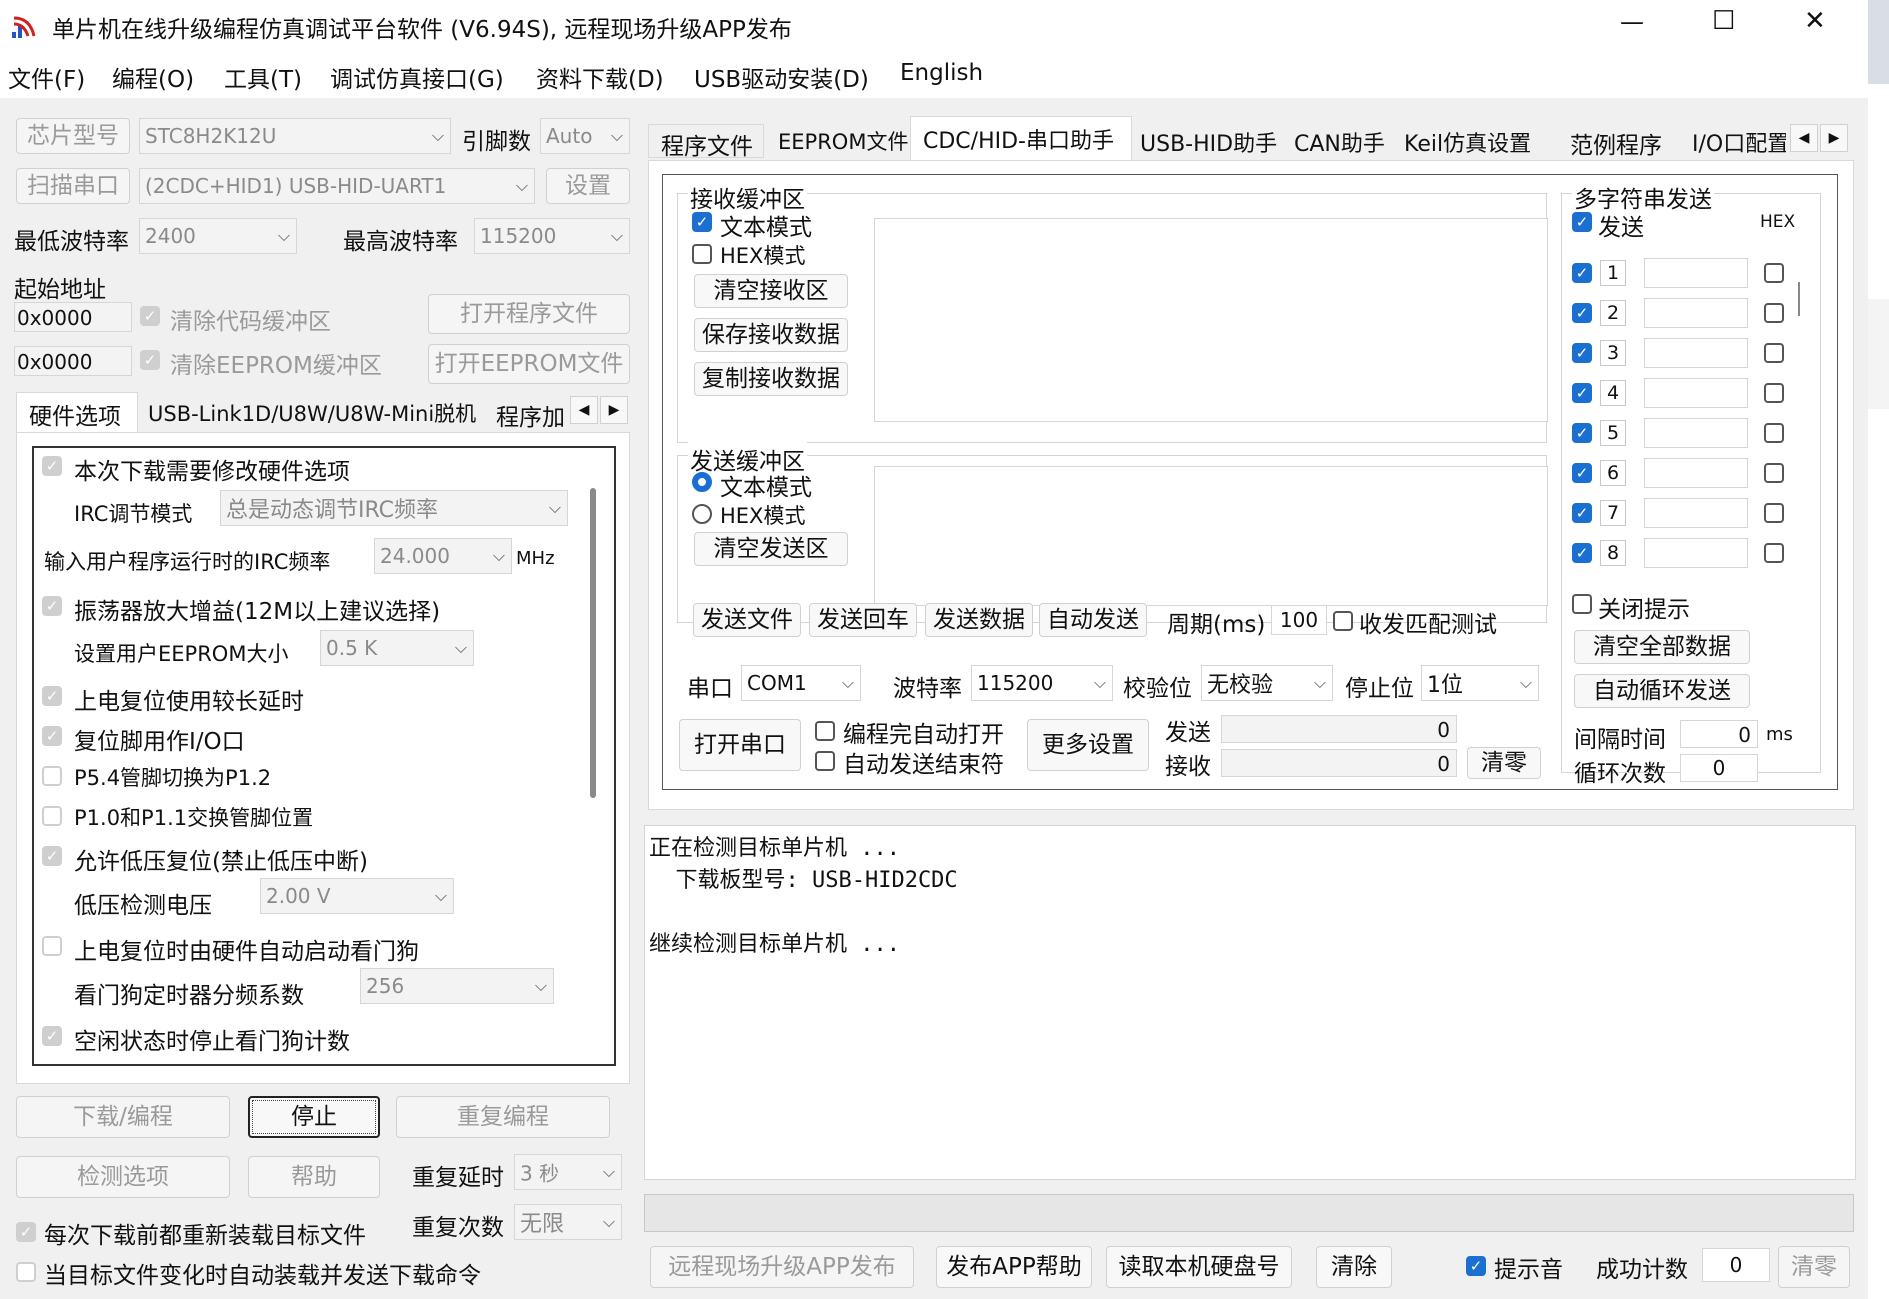  I want to click on send-textarea, so click(1211, 536).